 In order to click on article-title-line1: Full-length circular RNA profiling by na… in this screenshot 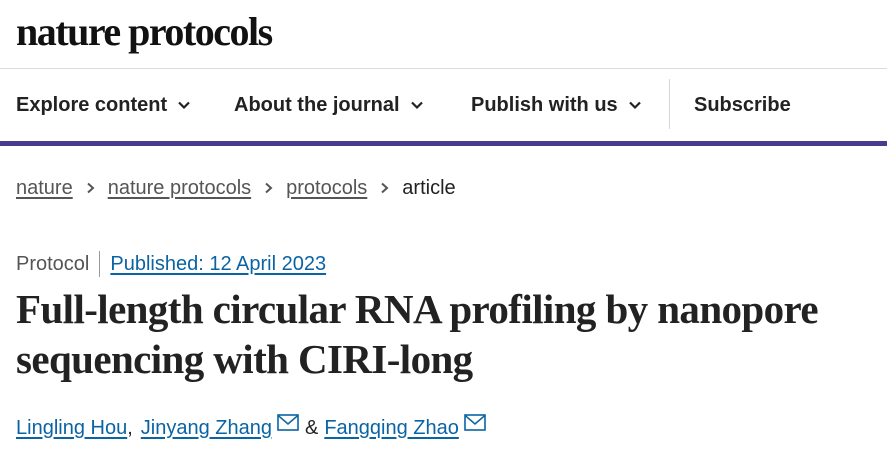, I will do `click(417, 309)`.